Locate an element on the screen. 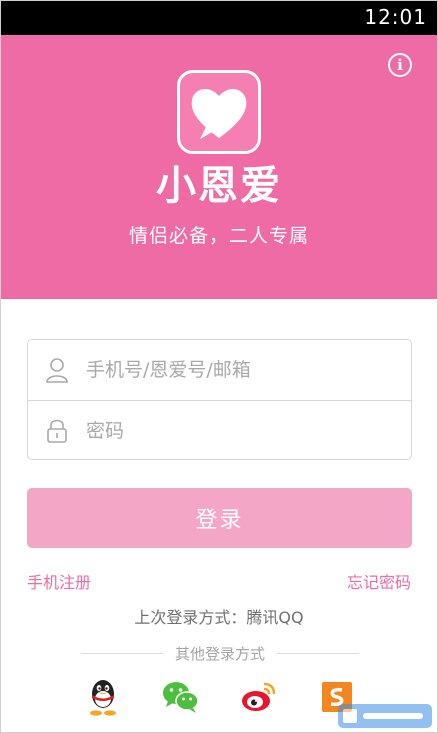 The height and width of the screenshot is (733, 438). other-login-label: 其他登录方式 is located at coordinates (220, 653).